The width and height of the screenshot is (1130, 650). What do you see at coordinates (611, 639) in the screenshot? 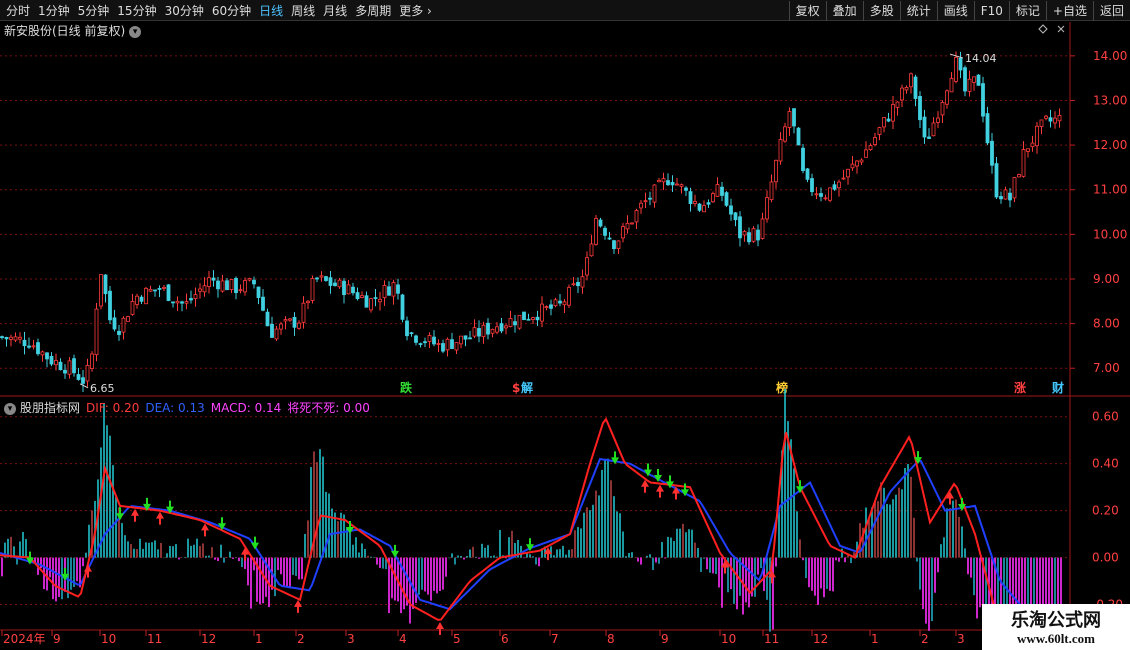
I see `time-tick-label: 8` at bounding box center [611, 639].